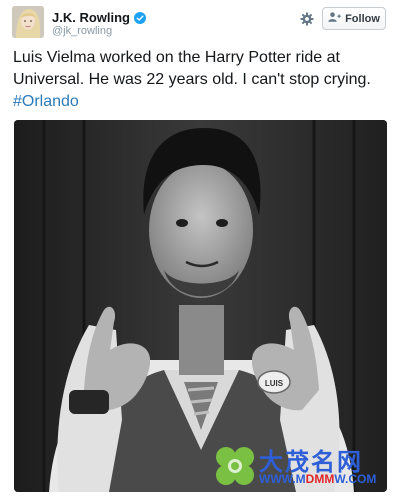  I want to click on clover-logo-icon, so click(235, 466).